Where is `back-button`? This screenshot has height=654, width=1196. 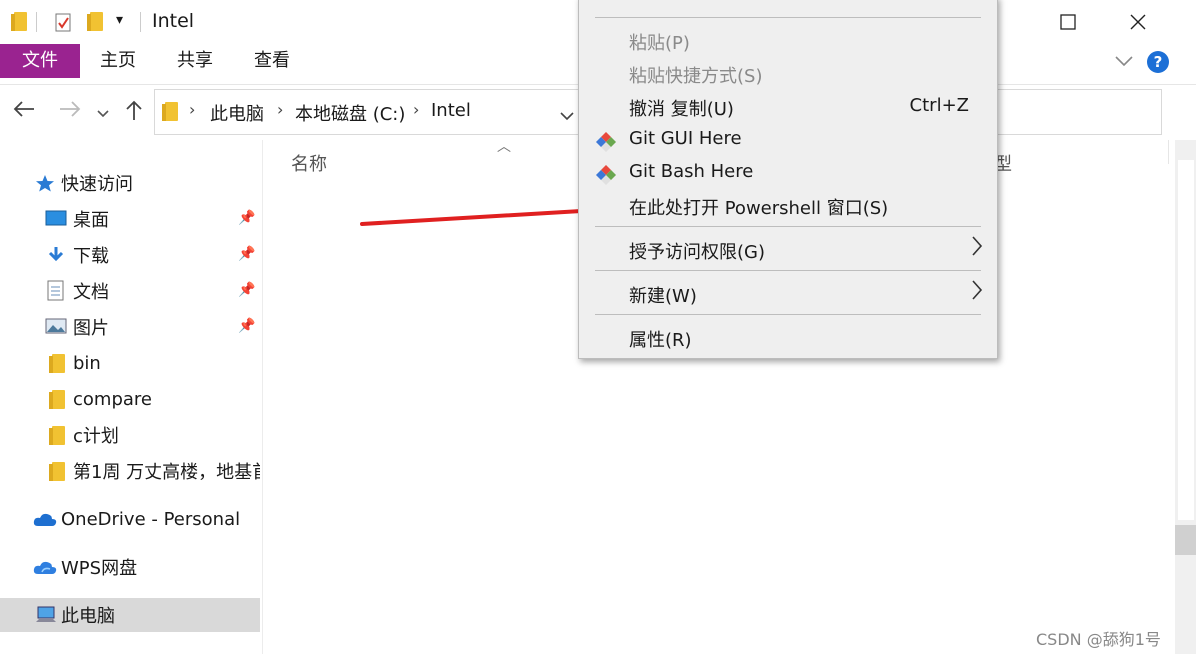
back-button is located at coordinates (24, 112).